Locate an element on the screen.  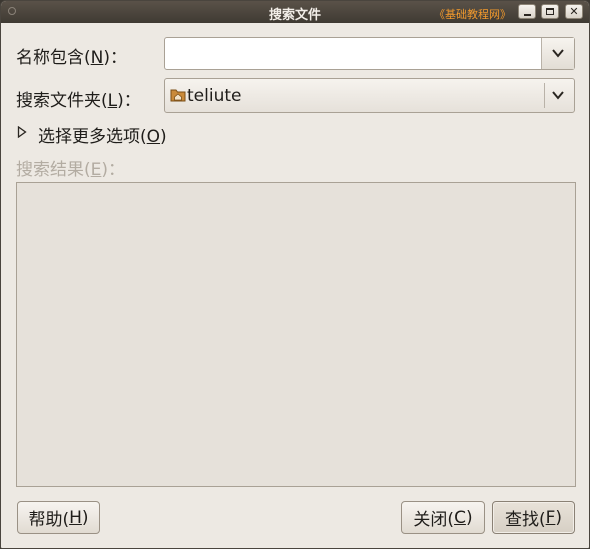
close-button: 关闭(C) is located at coordinates (443, 517).